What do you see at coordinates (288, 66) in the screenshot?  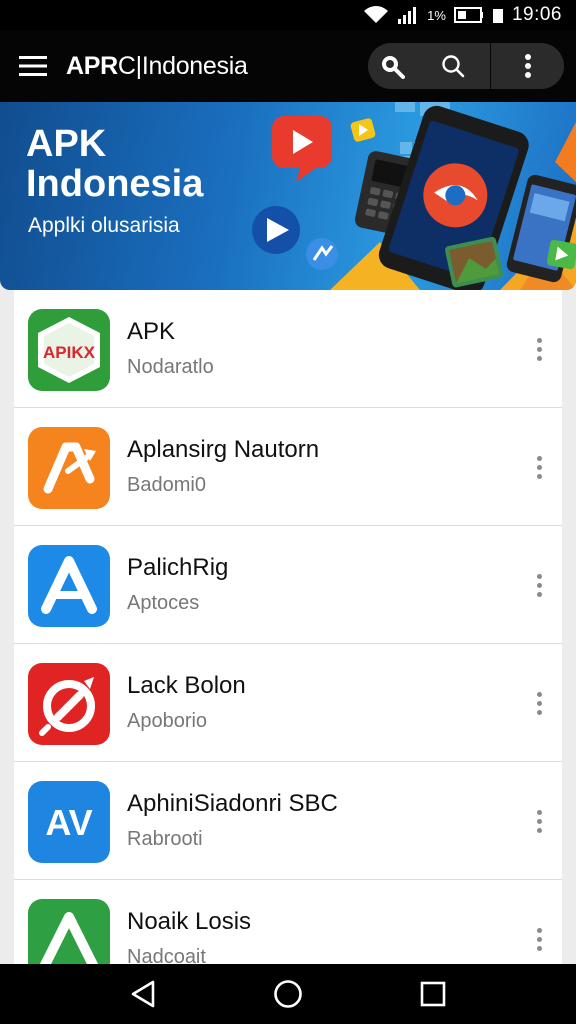 I see `app-bar: APRC|Indonesia` at bounding box center [288, 66].